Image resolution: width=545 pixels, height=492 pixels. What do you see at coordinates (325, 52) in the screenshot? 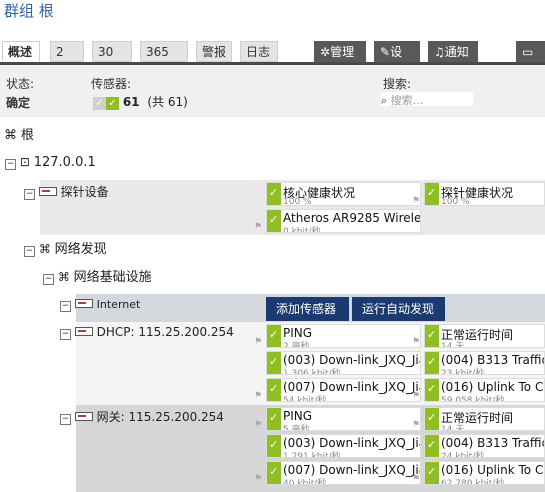
I see `gear-icon: ✲` at bounding box center [325, 52].